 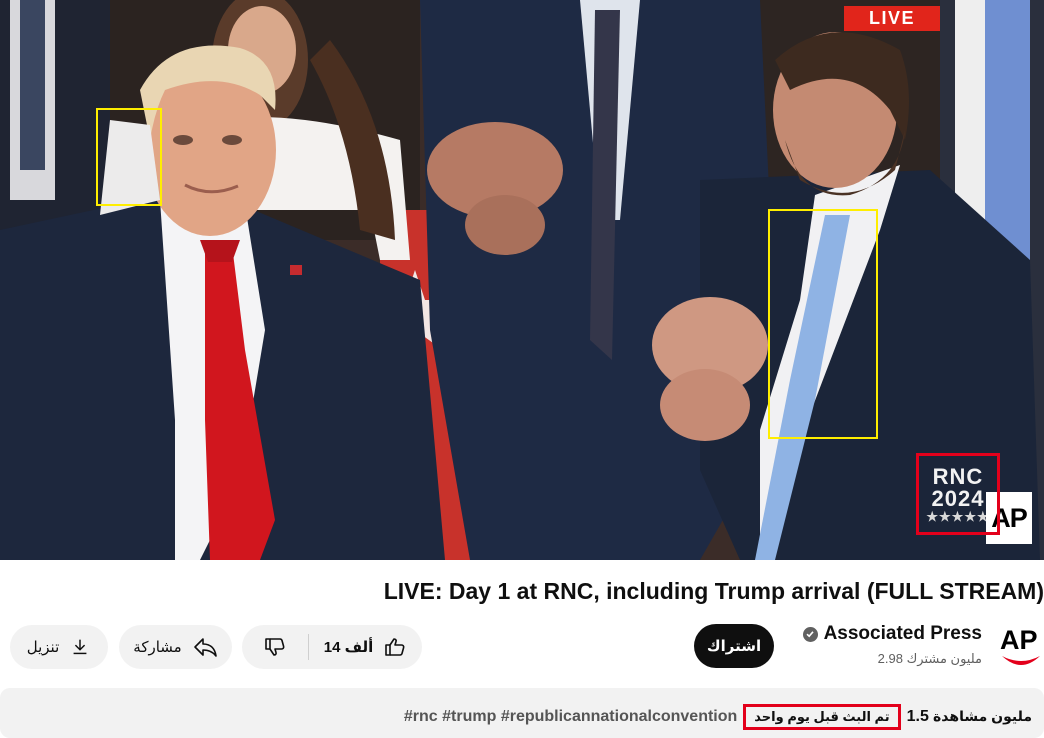 I want to click on channel-name-row: Associated Press, so click(x=892, y=634).